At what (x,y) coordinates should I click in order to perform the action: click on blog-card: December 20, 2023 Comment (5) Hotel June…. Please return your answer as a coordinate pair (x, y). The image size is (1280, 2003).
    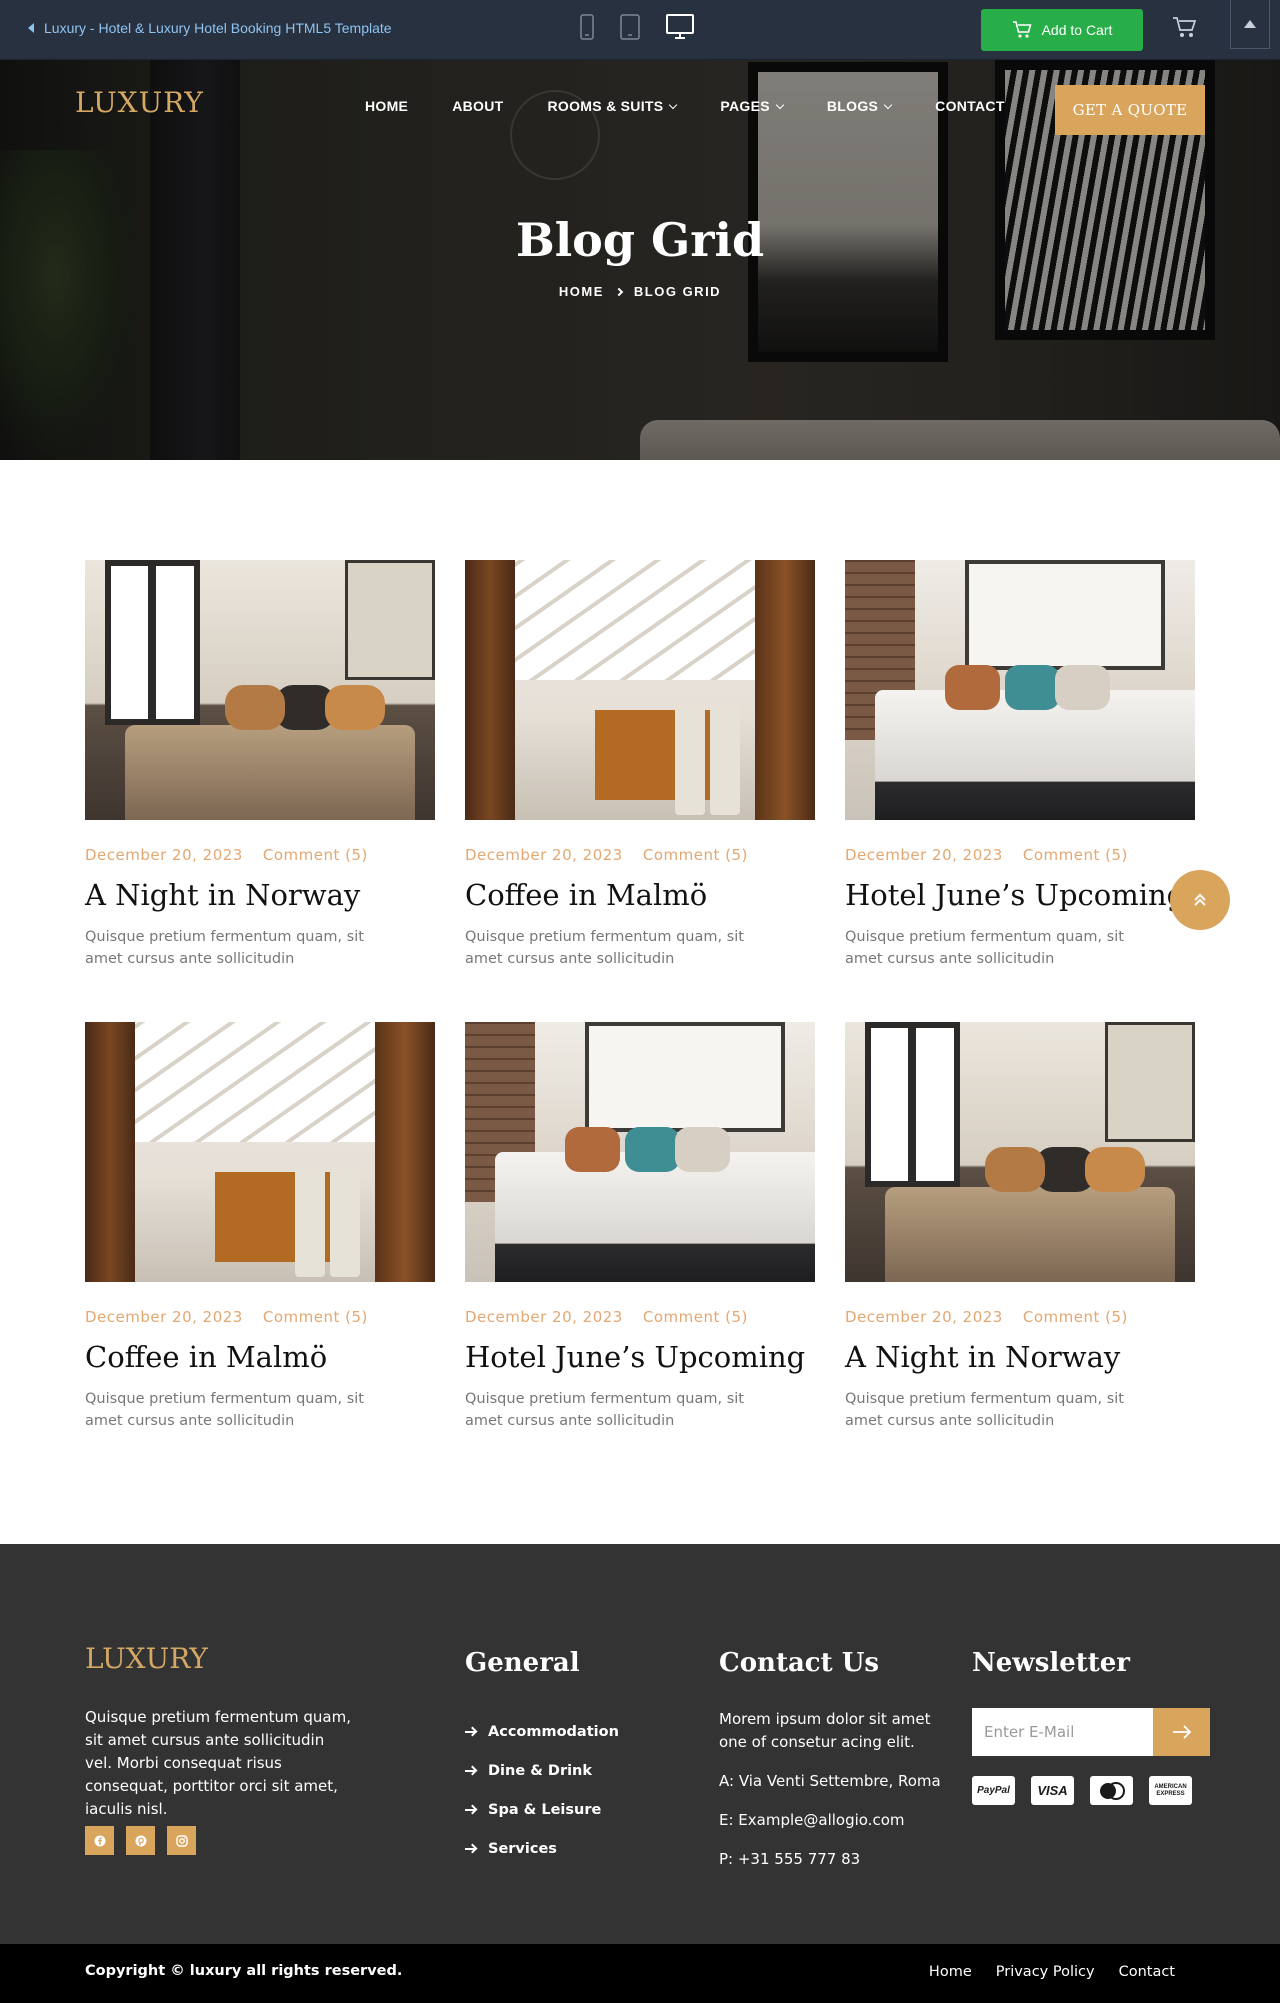
    Looking at the image, I should click on (640, 1253).